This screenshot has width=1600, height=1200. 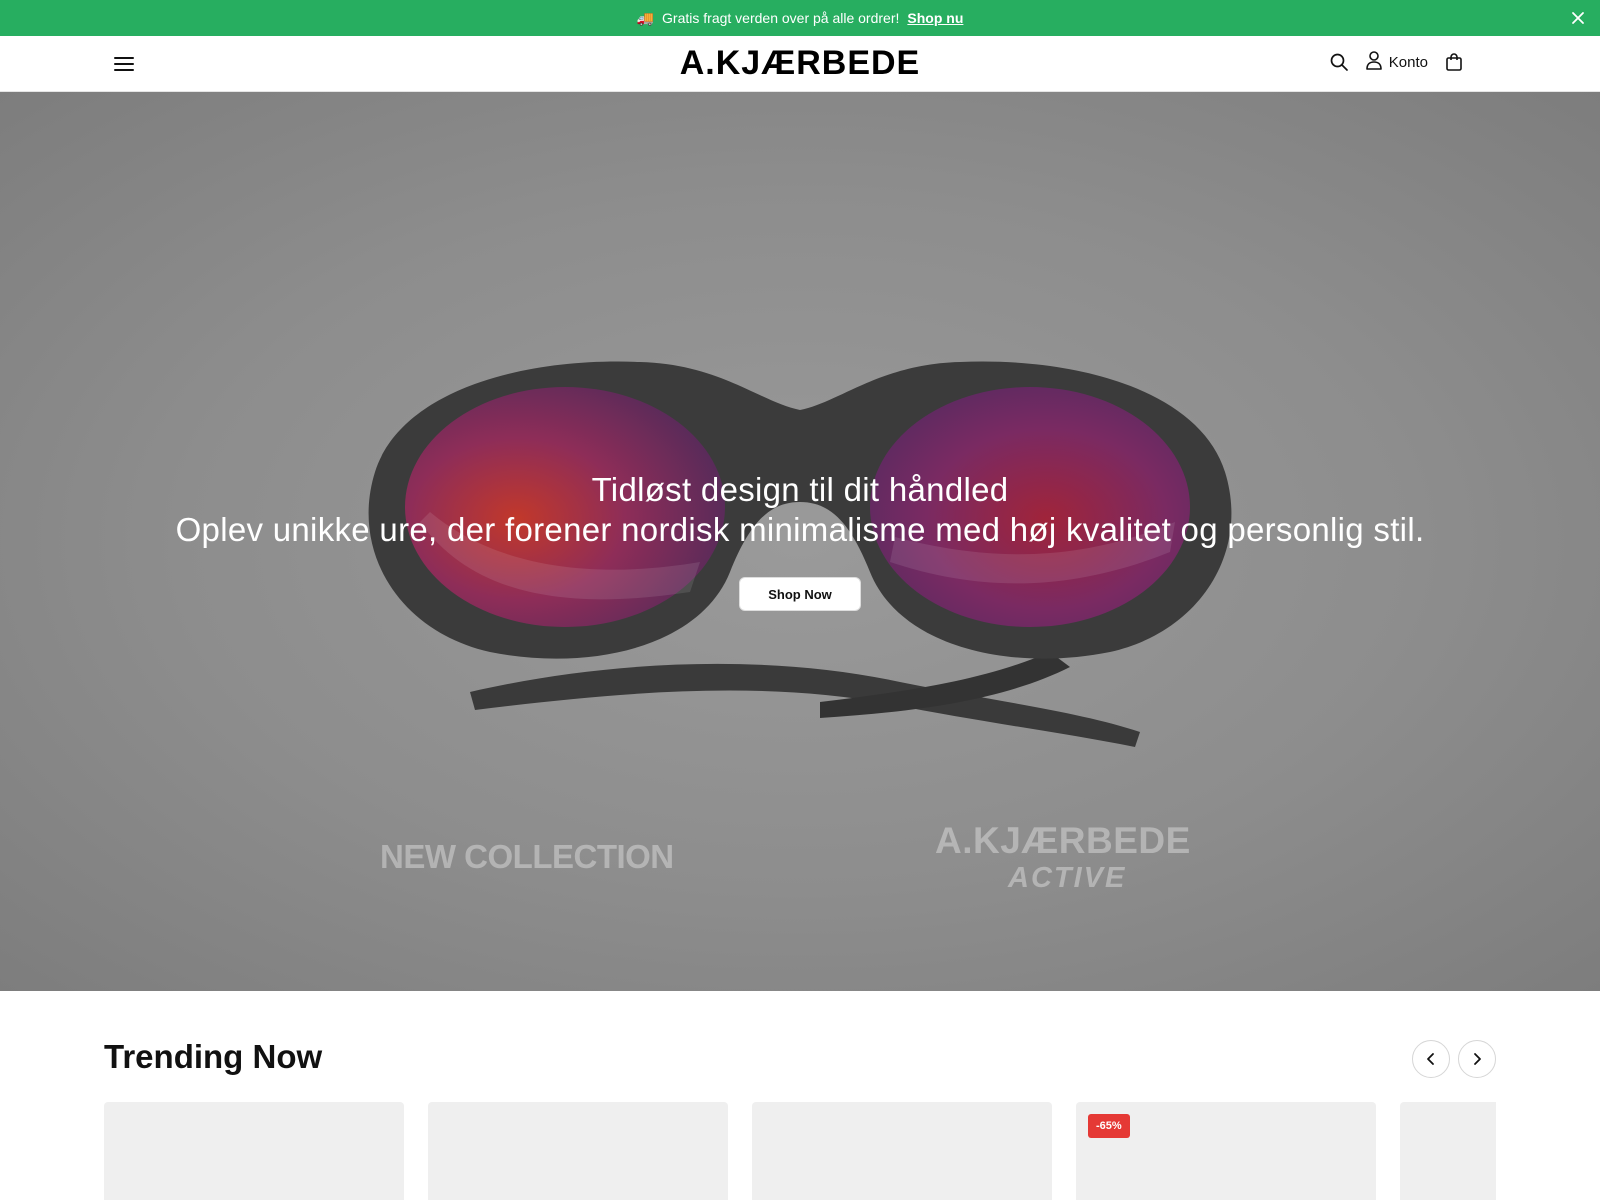 I want to click on chevron-right-icon, so click(x=1477, y=1059).